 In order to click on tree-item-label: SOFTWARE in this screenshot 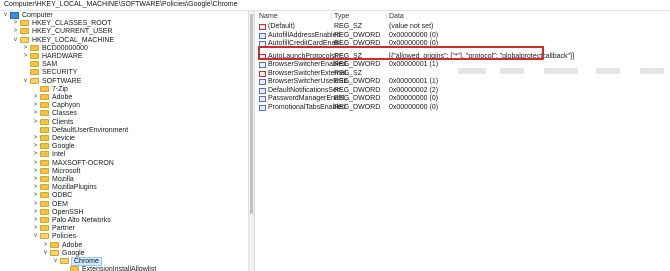, I will do `click(62, 81)`.